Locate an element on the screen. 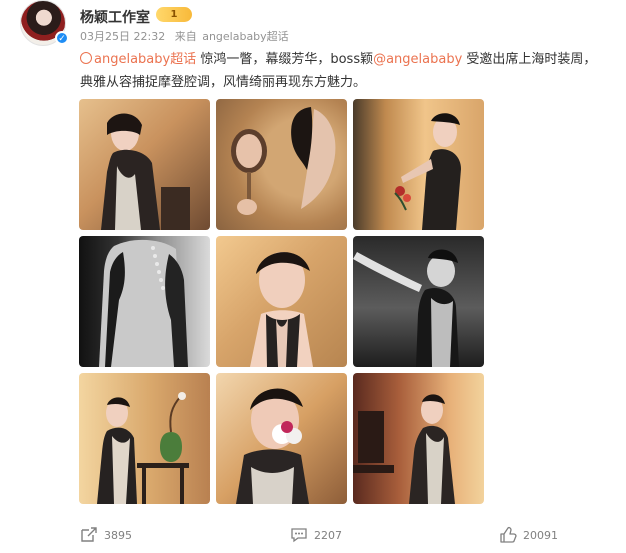  vip-badge: 1 is located at coordinates (174, 14).